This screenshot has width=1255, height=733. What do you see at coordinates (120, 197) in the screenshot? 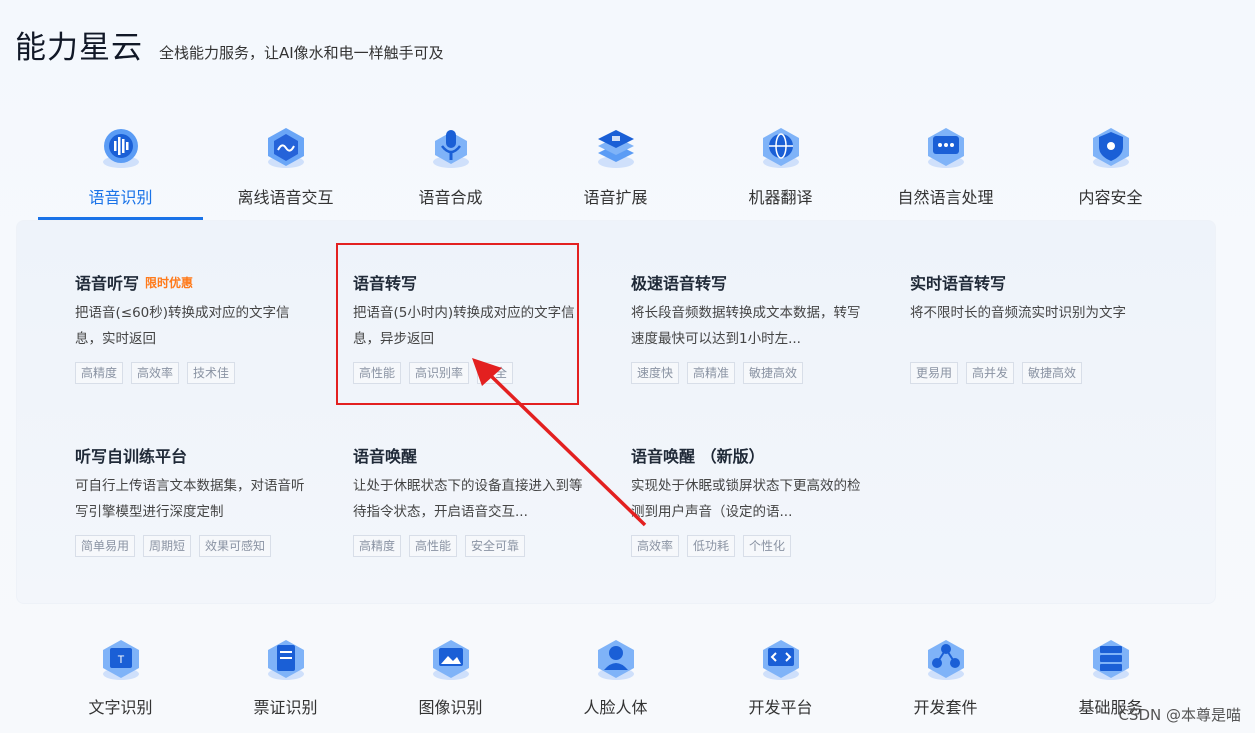
I see `tab-label: 语音识别` at bounding box center [120, 197].